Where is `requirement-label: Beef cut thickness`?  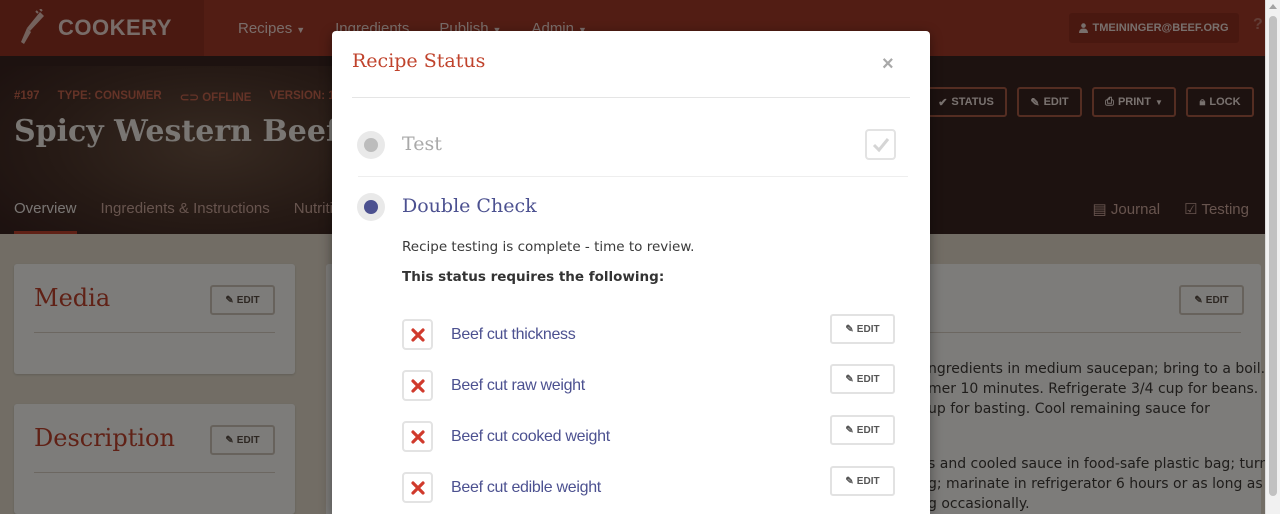
requirement-label: Beef cut thickness is located at coordinates (513, 334).